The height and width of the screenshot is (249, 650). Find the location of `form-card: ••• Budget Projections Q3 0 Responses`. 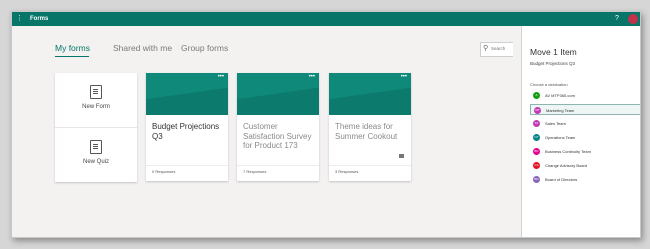

form-card: ••• Budget Projections Q3 0 Responses is located at coordinates (187, 127).